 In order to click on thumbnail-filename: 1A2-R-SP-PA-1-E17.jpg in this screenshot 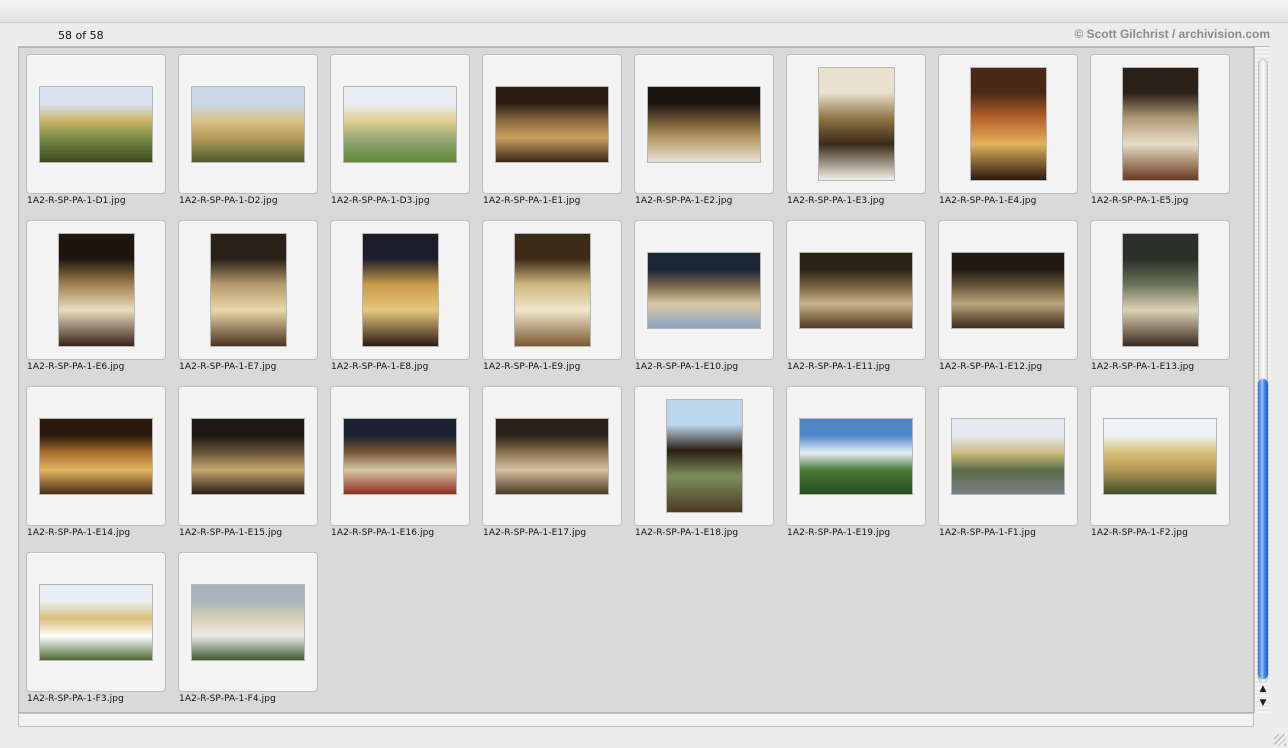, I will do `click(535, 533)`.